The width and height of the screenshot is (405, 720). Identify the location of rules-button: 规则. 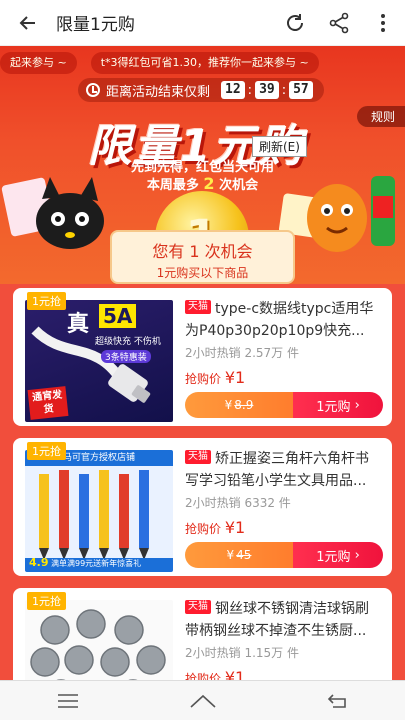
(380, 116).